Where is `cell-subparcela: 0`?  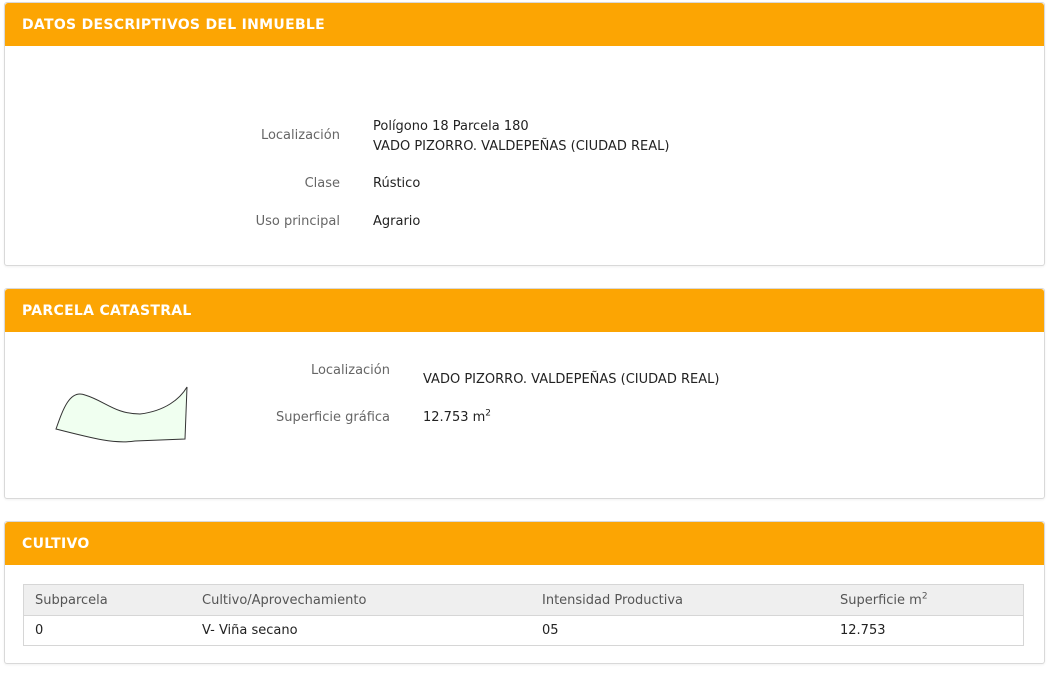
cell-subparcela: 0 is located at coordinates (107, 630).